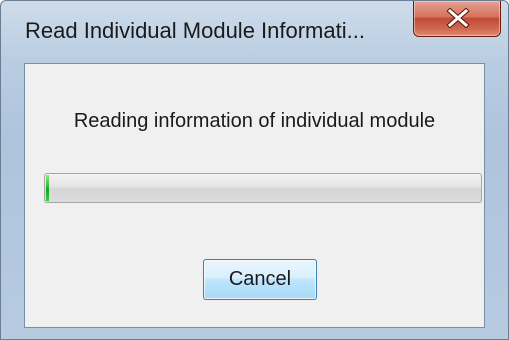 Image resolution: width=509 pixels, height=340 pixels. I want to click on progress-bar, so click(263, 188).